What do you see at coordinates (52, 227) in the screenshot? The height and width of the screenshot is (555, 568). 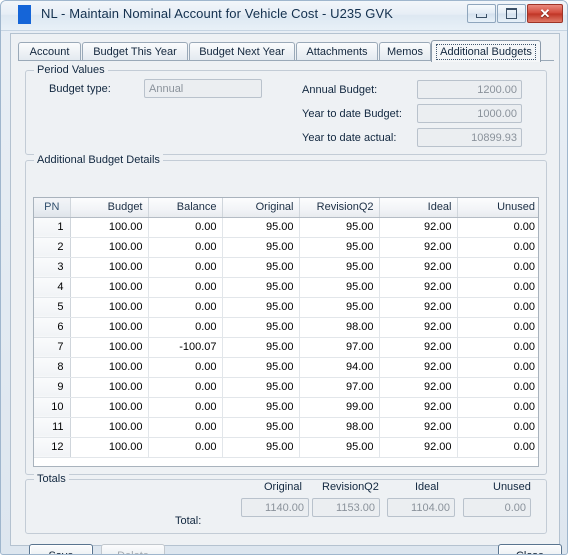 I see `cell-pn: 1` at bounding box center [52, 227].